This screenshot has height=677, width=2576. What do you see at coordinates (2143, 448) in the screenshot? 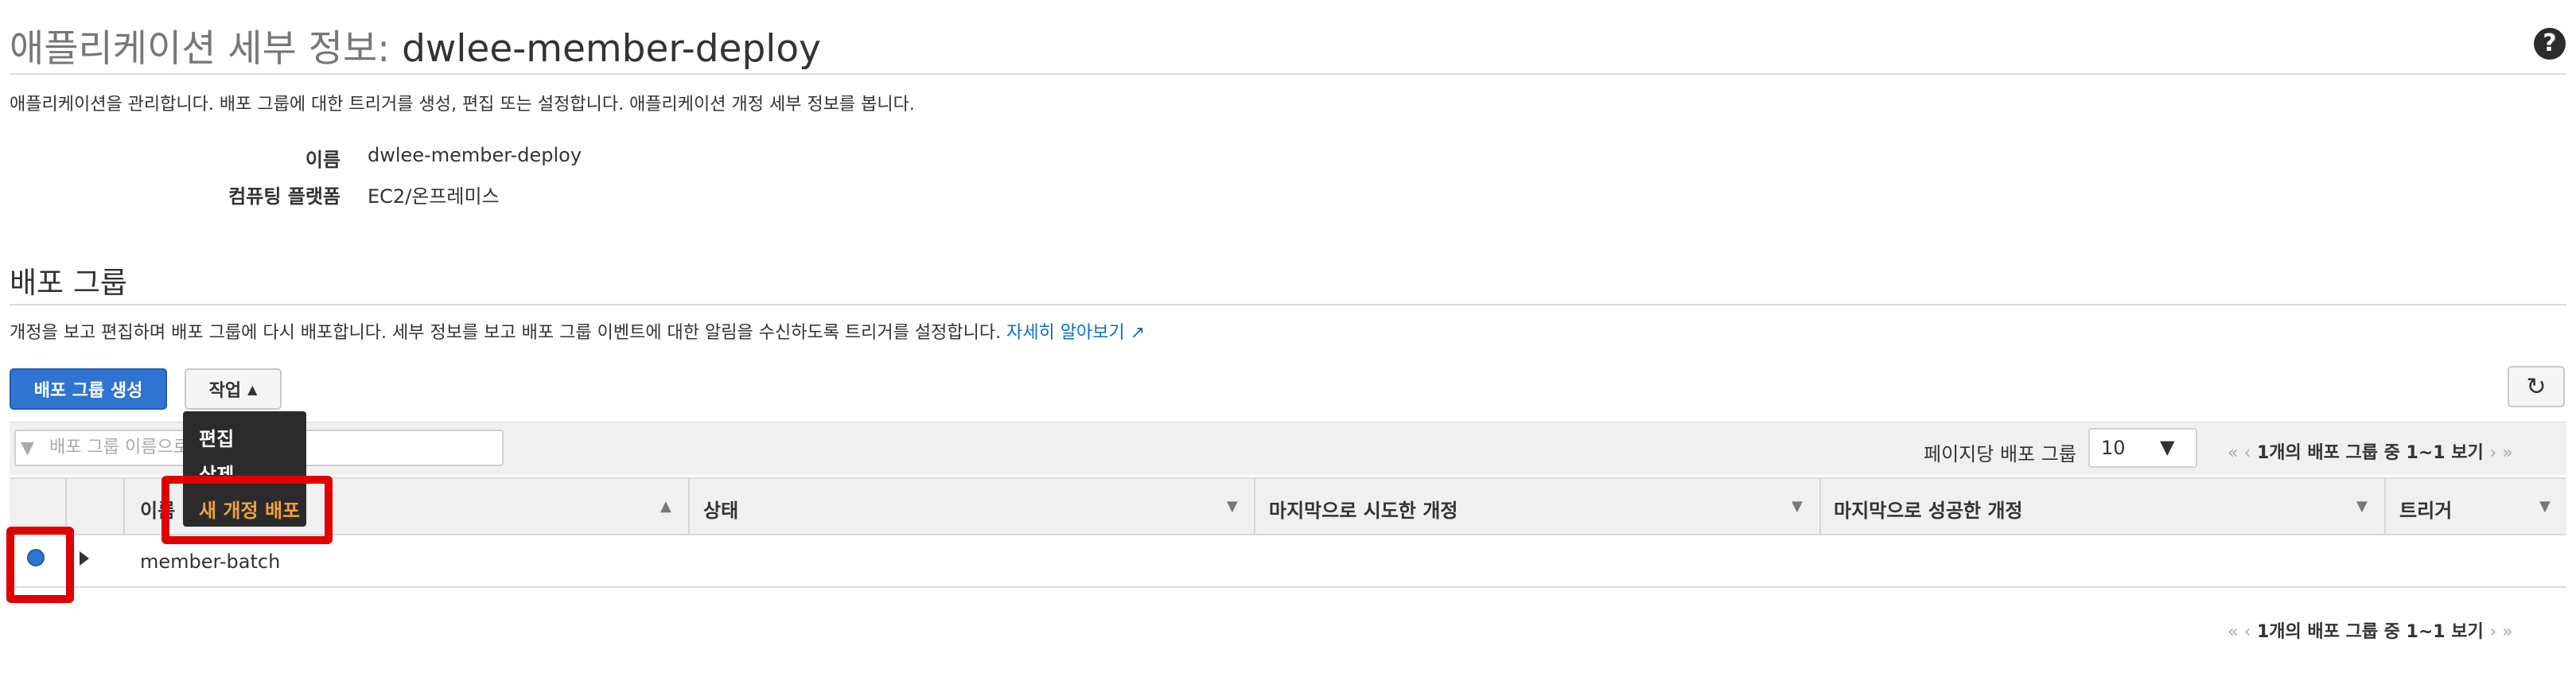
I see `per-page-select: 10` at bounding box center [2143, 448].